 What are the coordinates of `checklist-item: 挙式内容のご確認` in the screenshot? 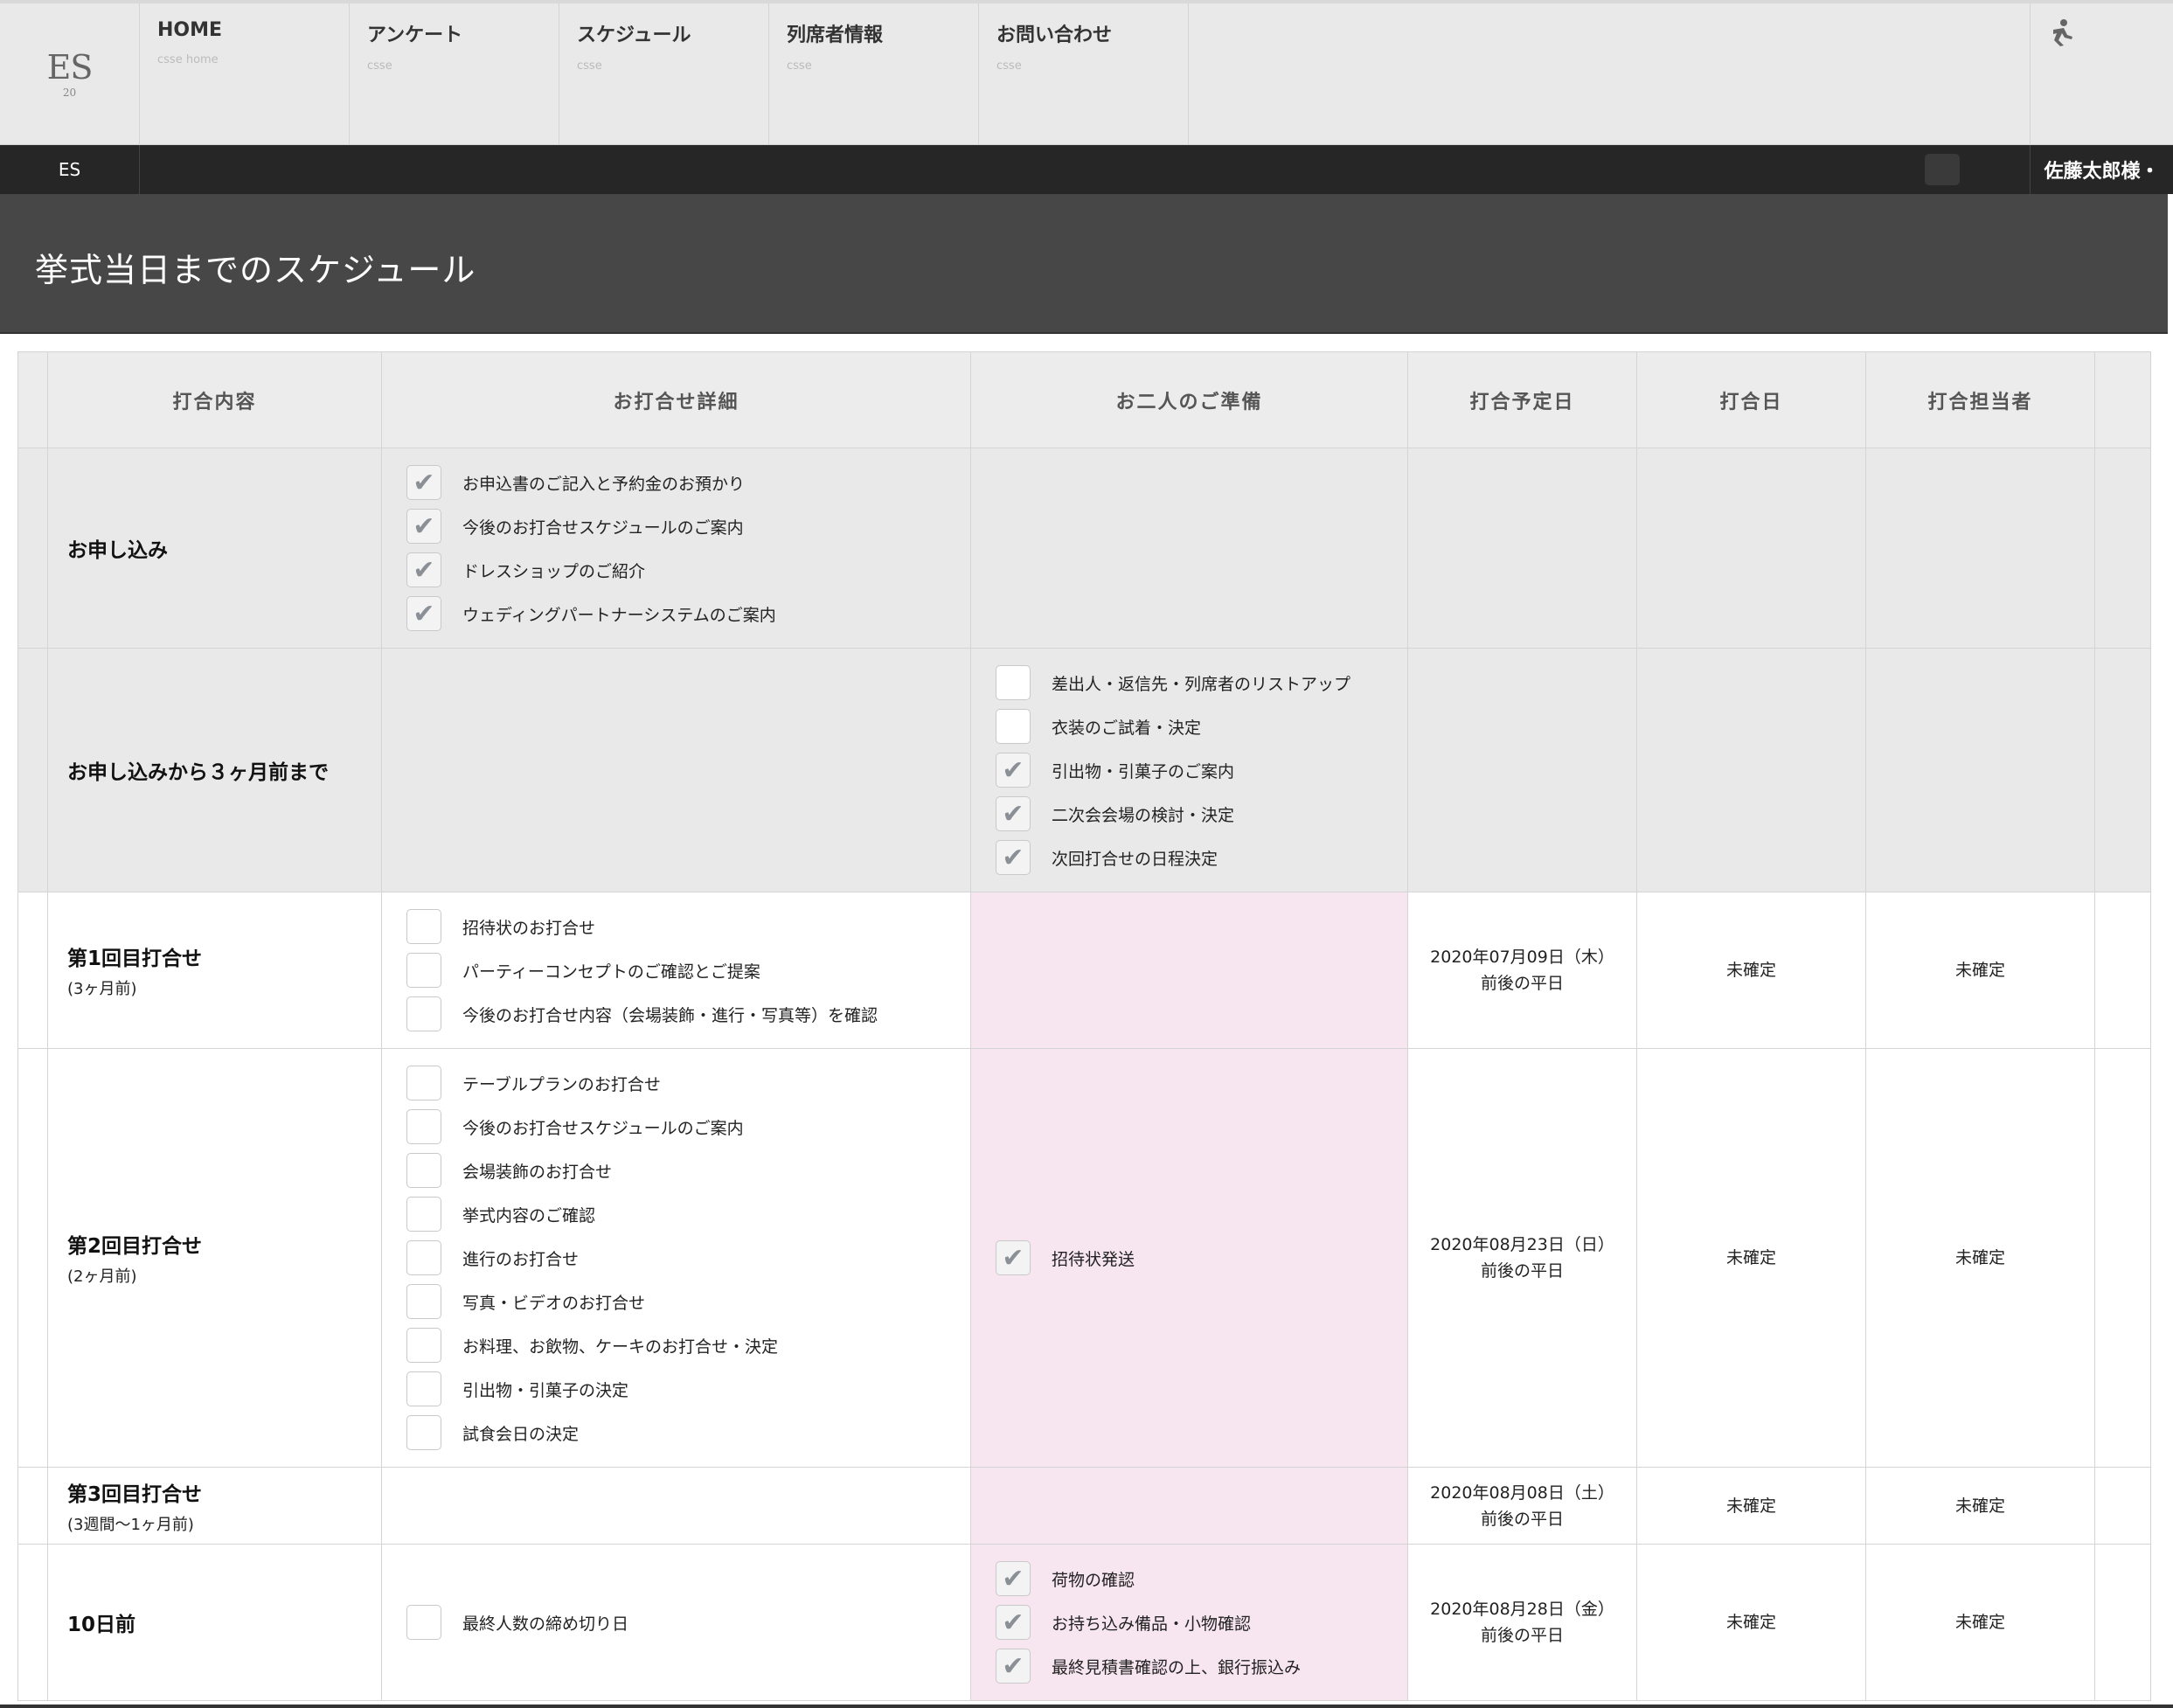 It's located at (688, 1214).